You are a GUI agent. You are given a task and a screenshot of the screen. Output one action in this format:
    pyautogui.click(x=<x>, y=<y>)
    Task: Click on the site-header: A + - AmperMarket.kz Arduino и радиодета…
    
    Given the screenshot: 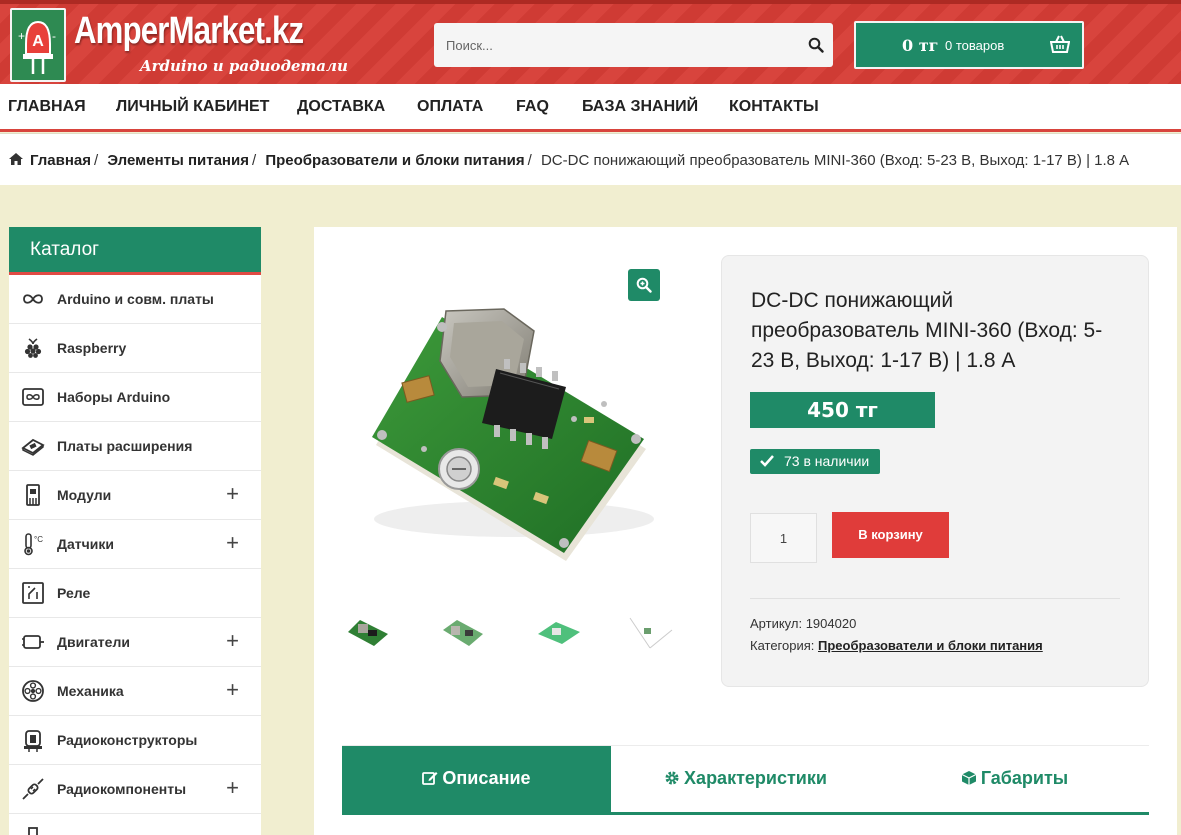 What is the action you would take?
    pyautogui.click(x=590, y=42)
    